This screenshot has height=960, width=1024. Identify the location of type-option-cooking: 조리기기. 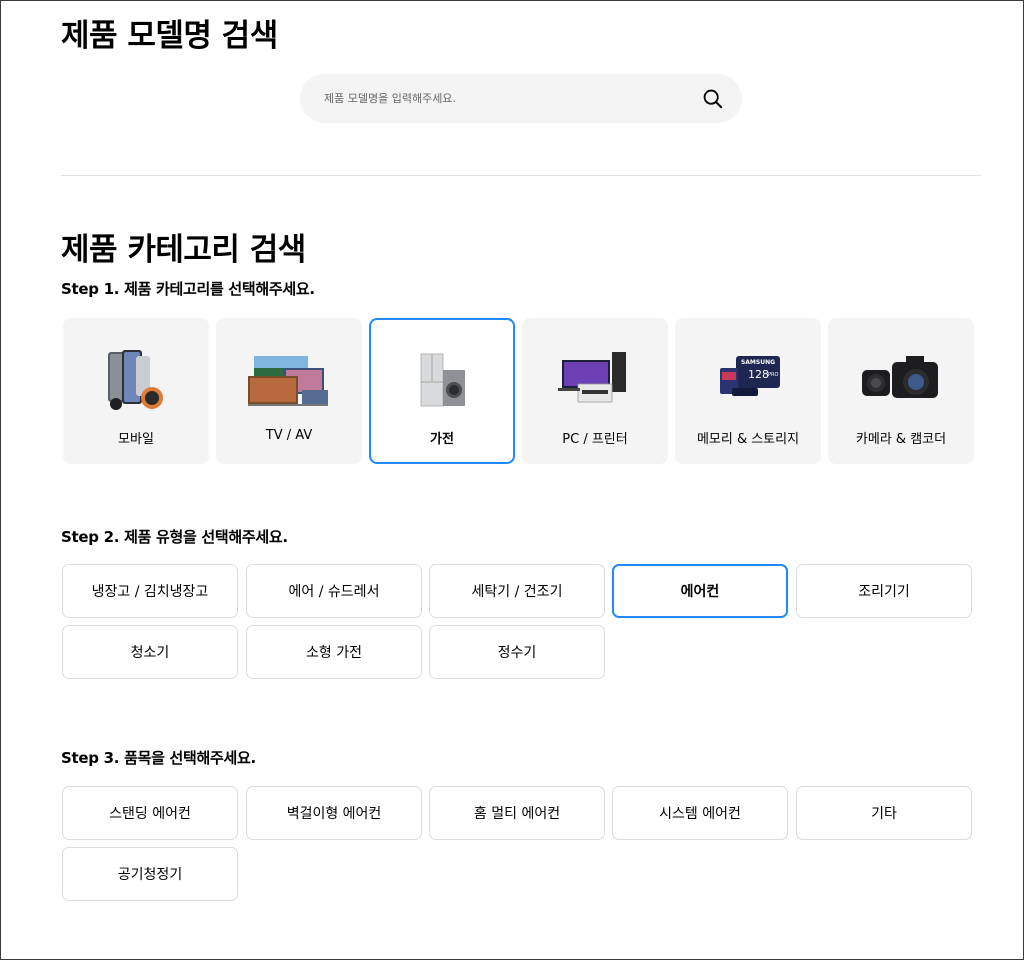
(884, 591).